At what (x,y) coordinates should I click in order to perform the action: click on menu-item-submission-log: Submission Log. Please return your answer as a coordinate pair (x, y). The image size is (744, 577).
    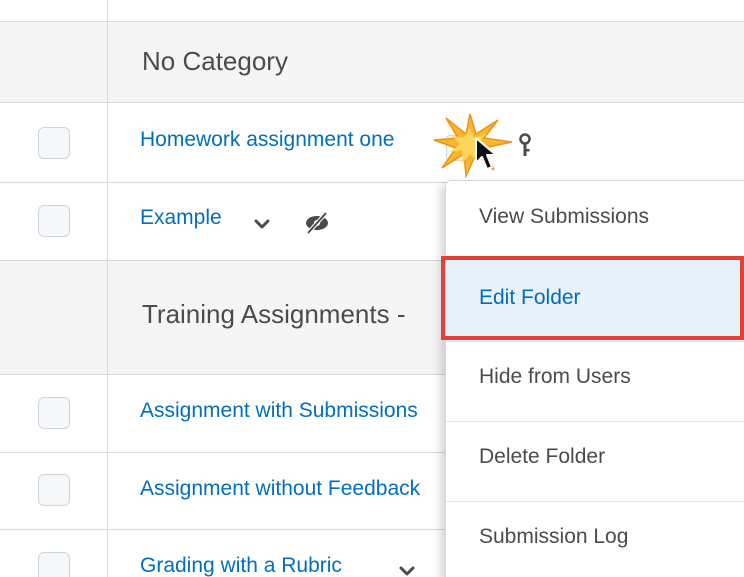
    Looking at the image, I should click on (595, 539).